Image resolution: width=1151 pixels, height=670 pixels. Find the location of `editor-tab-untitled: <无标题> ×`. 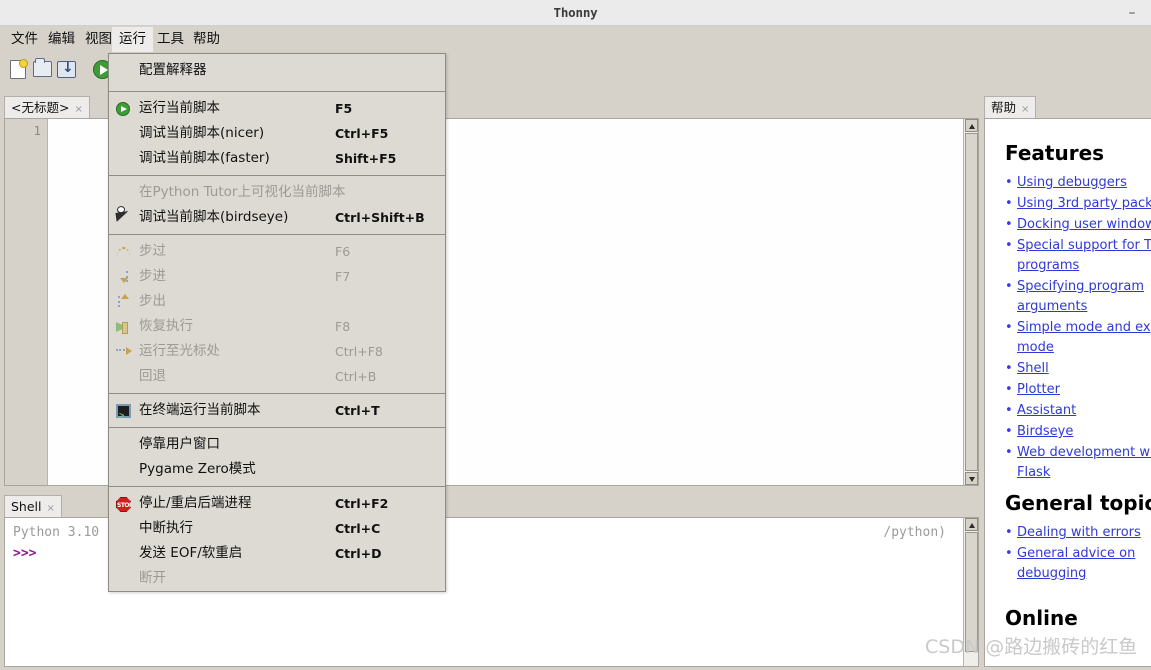

editor-tab-untitled: <无标题> × is located at coordinates (47, 107).